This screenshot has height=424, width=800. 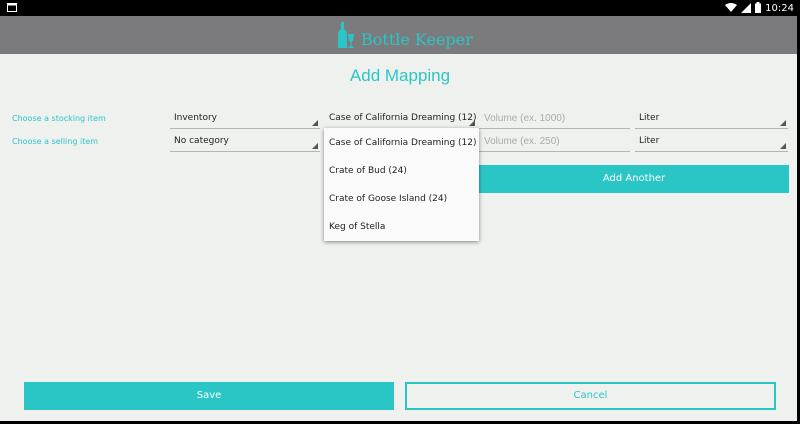 What do you see at coordinates (195, 118) in the screenshot?
I see `stocking-category-value: Inventory` at bounding box center [195, 118].